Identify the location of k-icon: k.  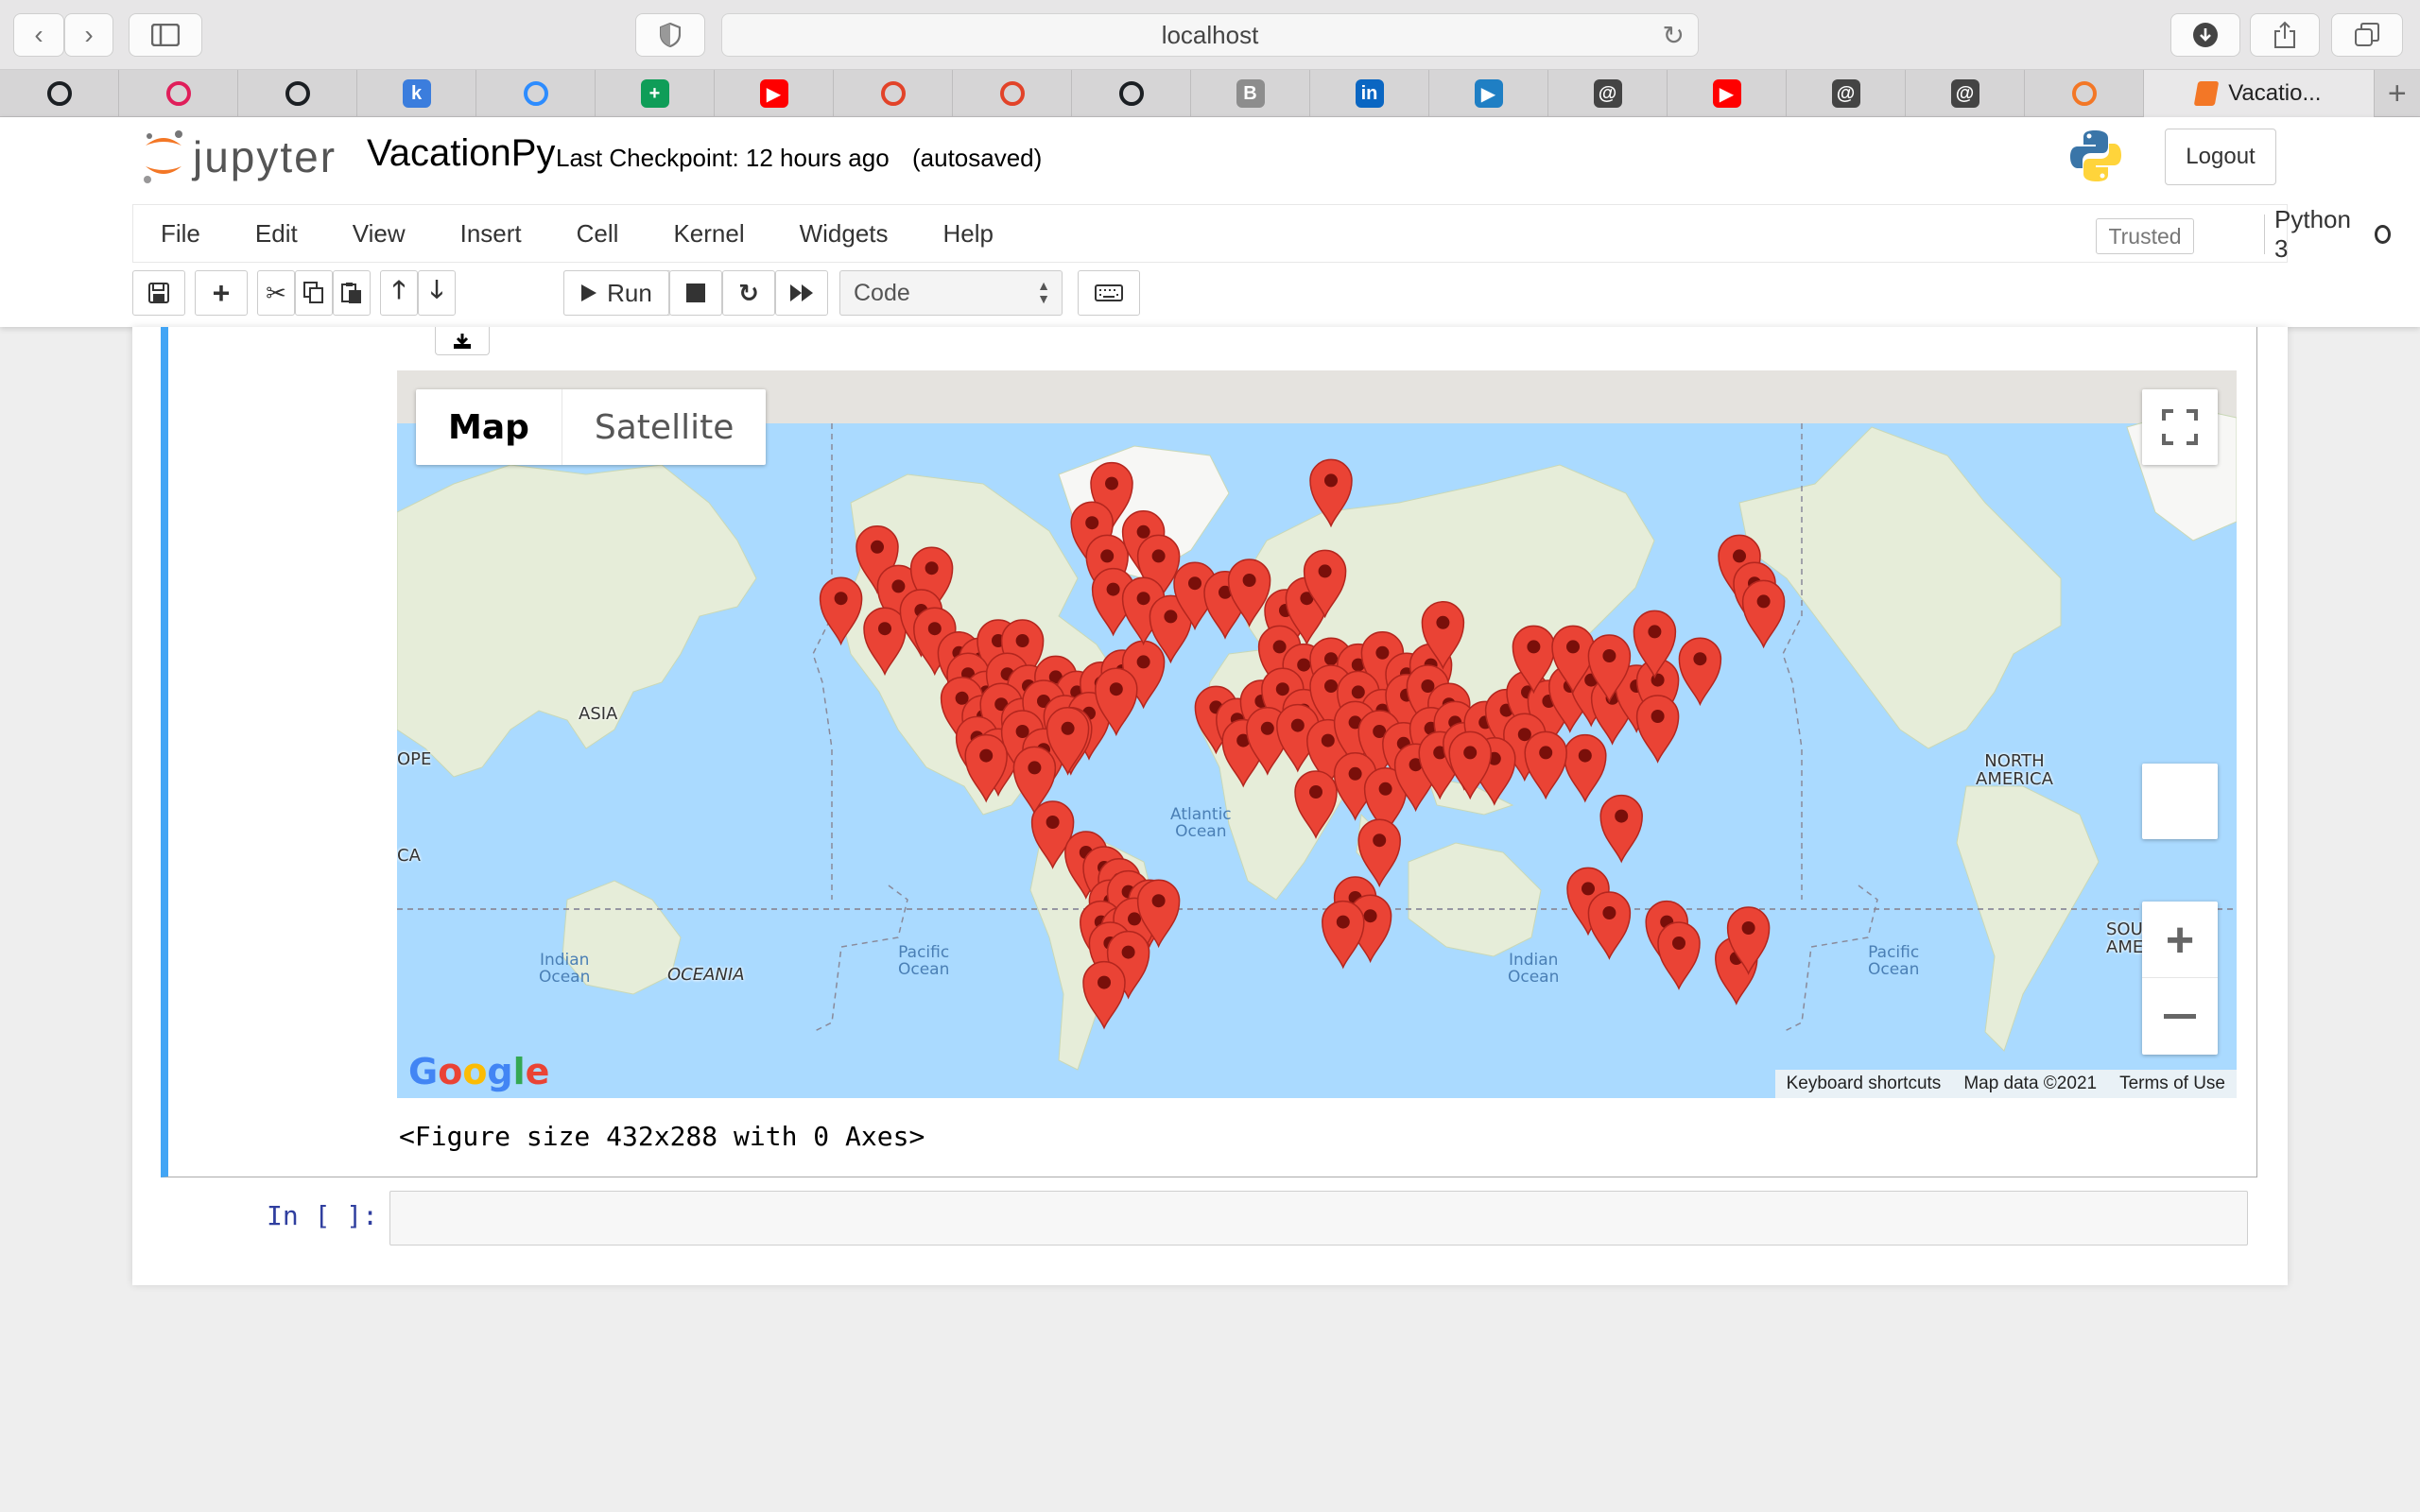
(416, 93).